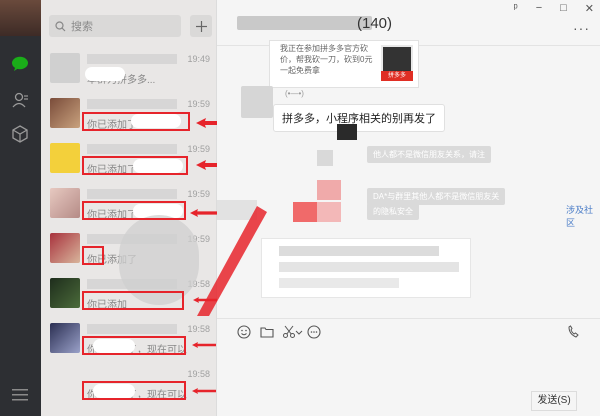 This screenshot has width=600, height=416. What do you see at coordinates (429, 154) in the screenshot?
I see `system-notice: 他人都不是微信朋友关系，请注` at bounding box center [429, 154].